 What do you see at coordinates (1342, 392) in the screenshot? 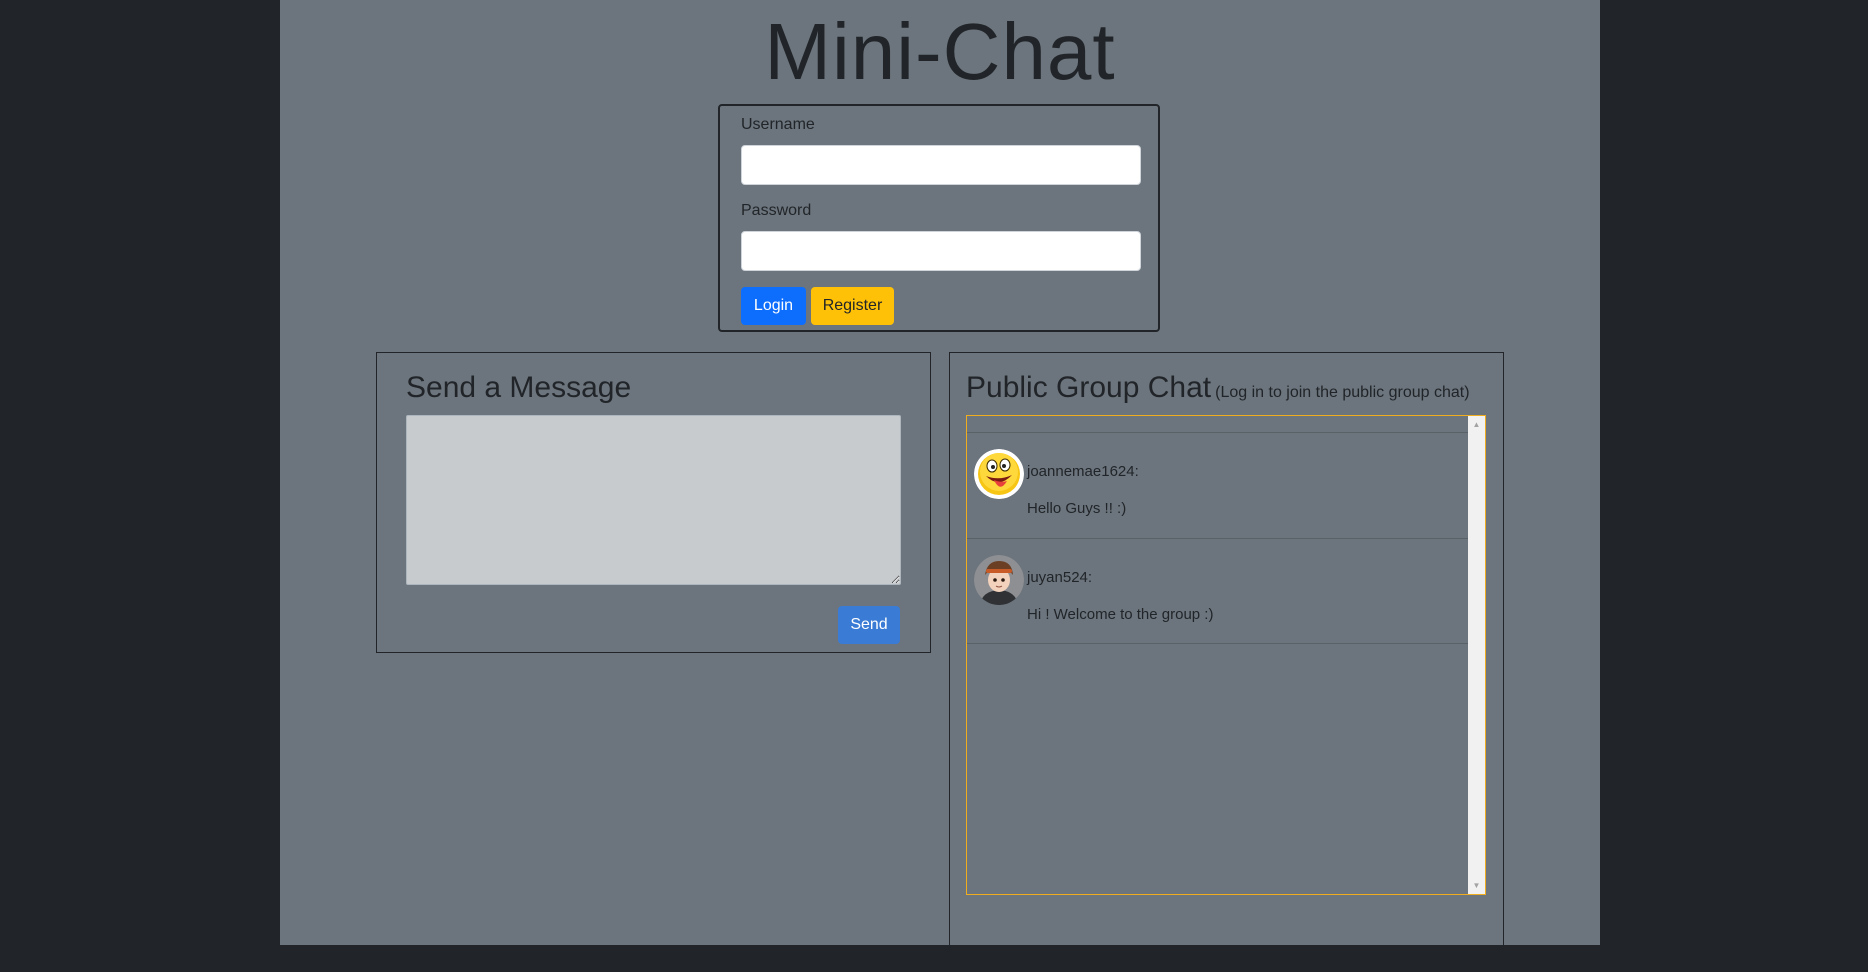
I see `group-chat-subtitle: (Log in to join the public group chat)` at bounding box center [1342, 392].